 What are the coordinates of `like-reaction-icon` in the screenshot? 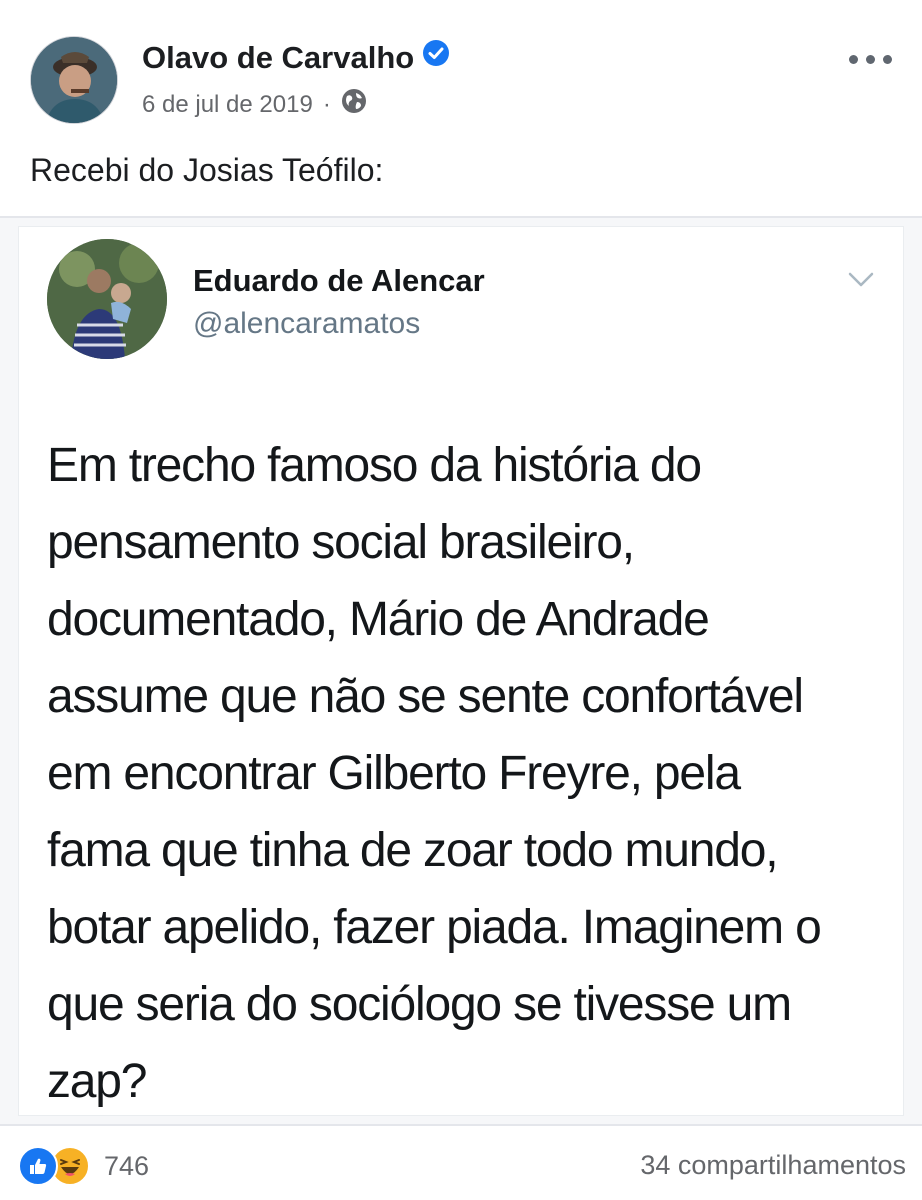 It's located at (38, 1166).